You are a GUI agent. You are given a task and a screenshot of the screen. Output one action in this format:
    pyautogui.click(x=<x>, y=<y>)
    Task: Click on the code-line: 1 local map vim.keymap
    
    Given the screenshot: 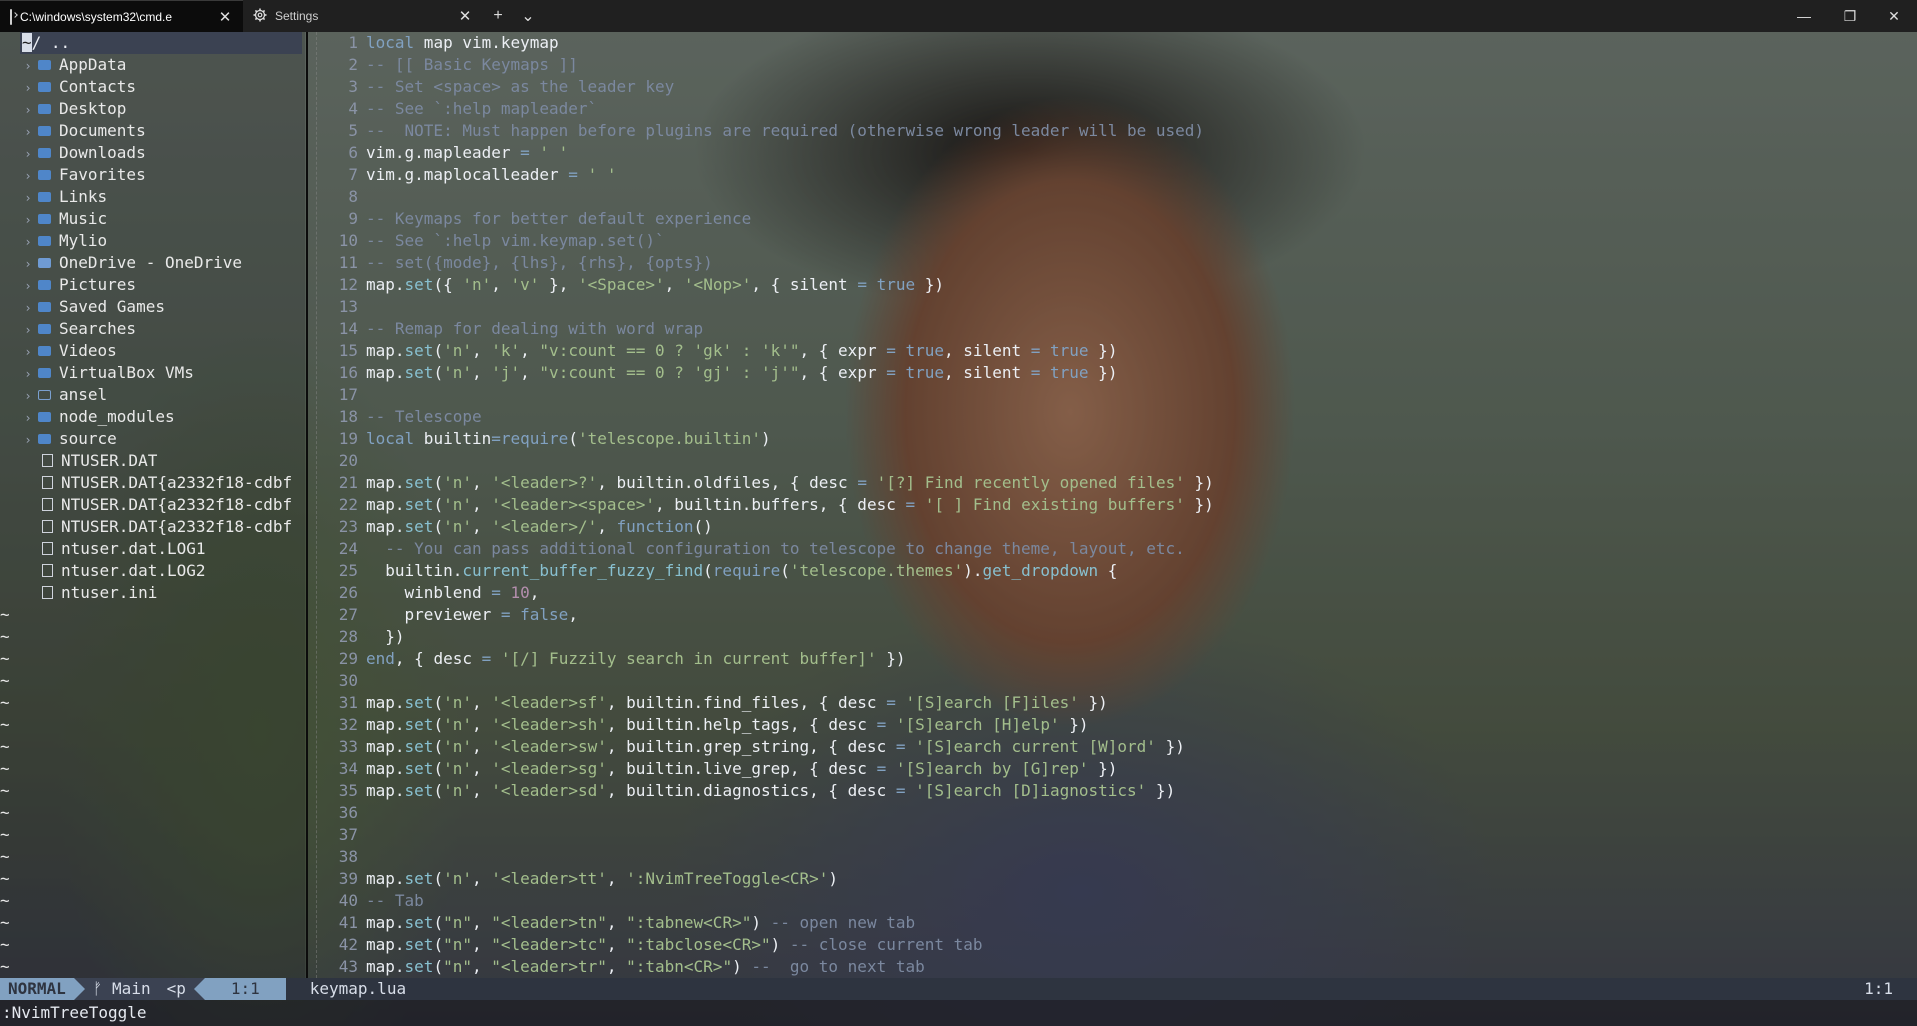 What is the action you would take?
    pyautogui.click(x=1115, y=43)
    